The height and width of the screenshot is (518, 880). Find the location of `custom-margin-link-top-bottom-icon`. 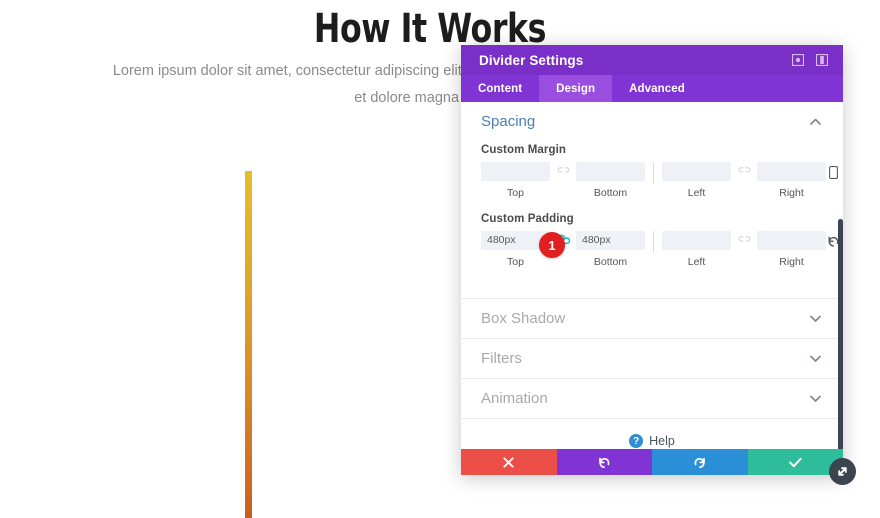

custom-margin-link-top-bottom-icon is located at coordinates (563, 168).